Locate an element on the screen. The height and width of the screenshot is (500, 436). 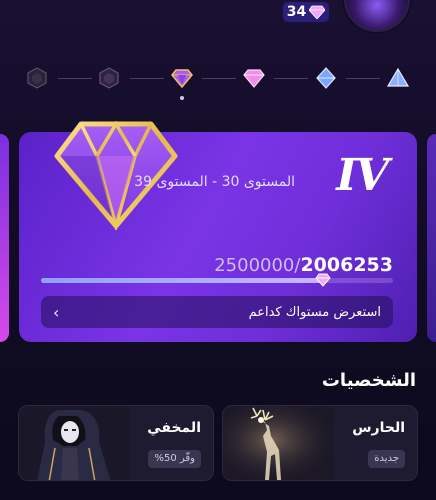
gems-count: 34 is located at coordinates (296, 12).